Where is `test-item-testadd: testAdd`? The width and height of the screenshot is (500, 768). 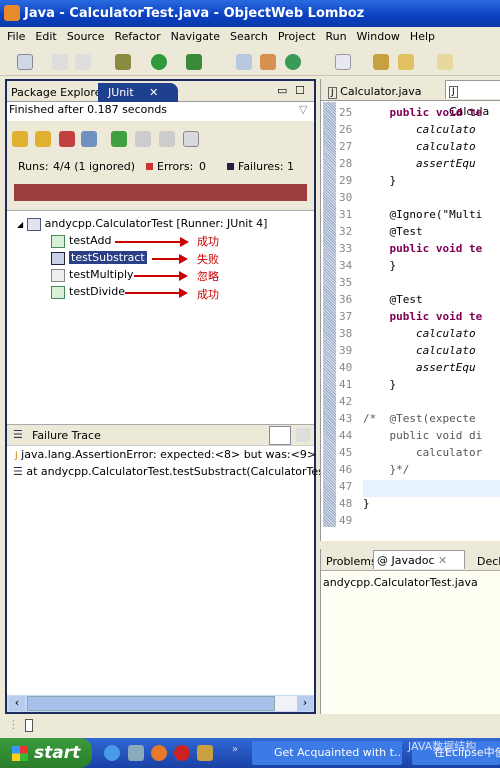
test-item-testadd: testAdd is located at coordinates (81, 241).